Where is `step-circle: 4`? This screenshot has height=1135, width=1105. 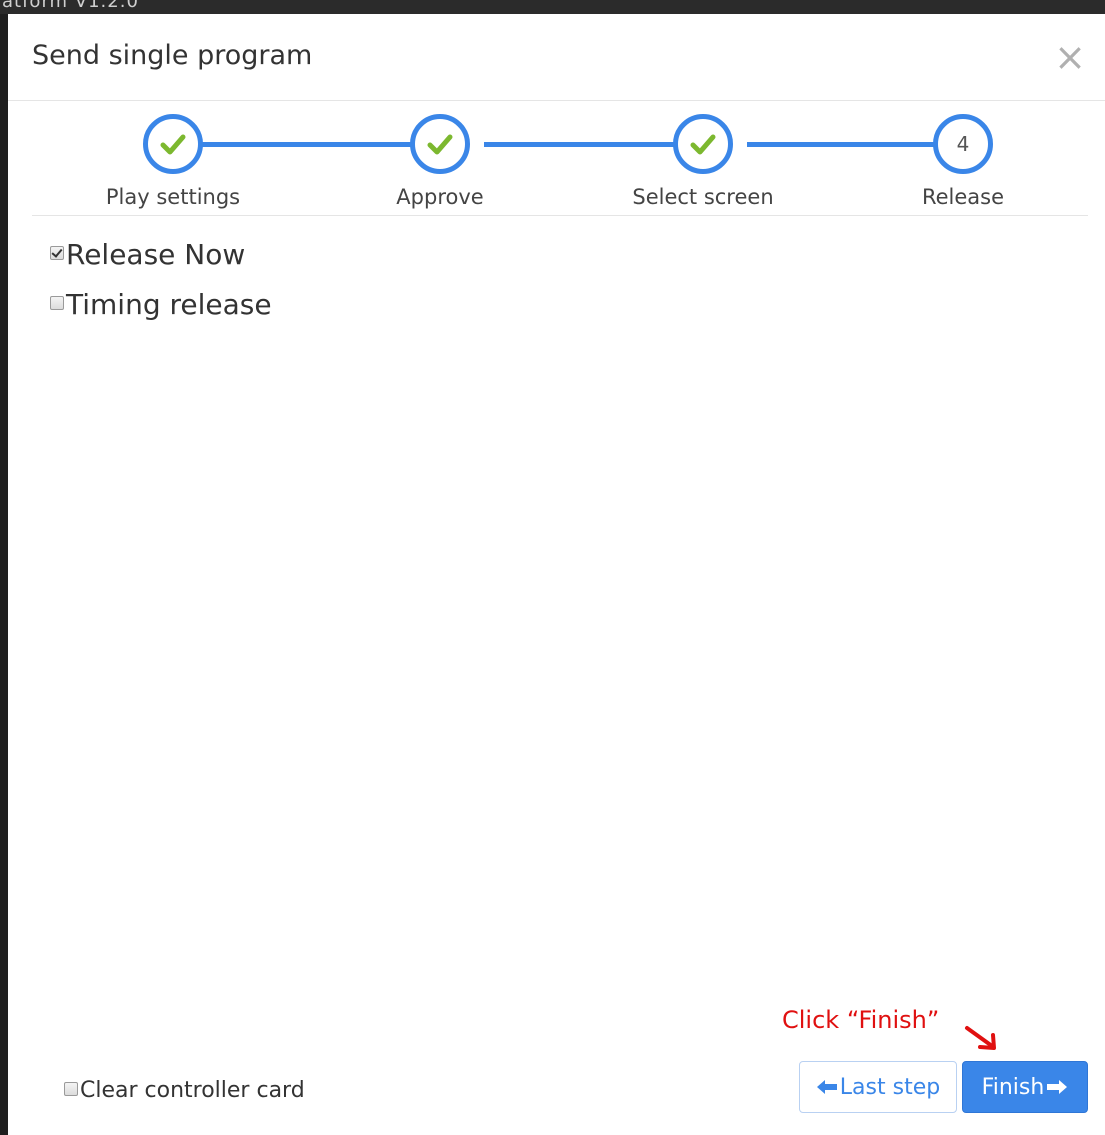
step-circle: 4 is located at coordinates (963, 144).